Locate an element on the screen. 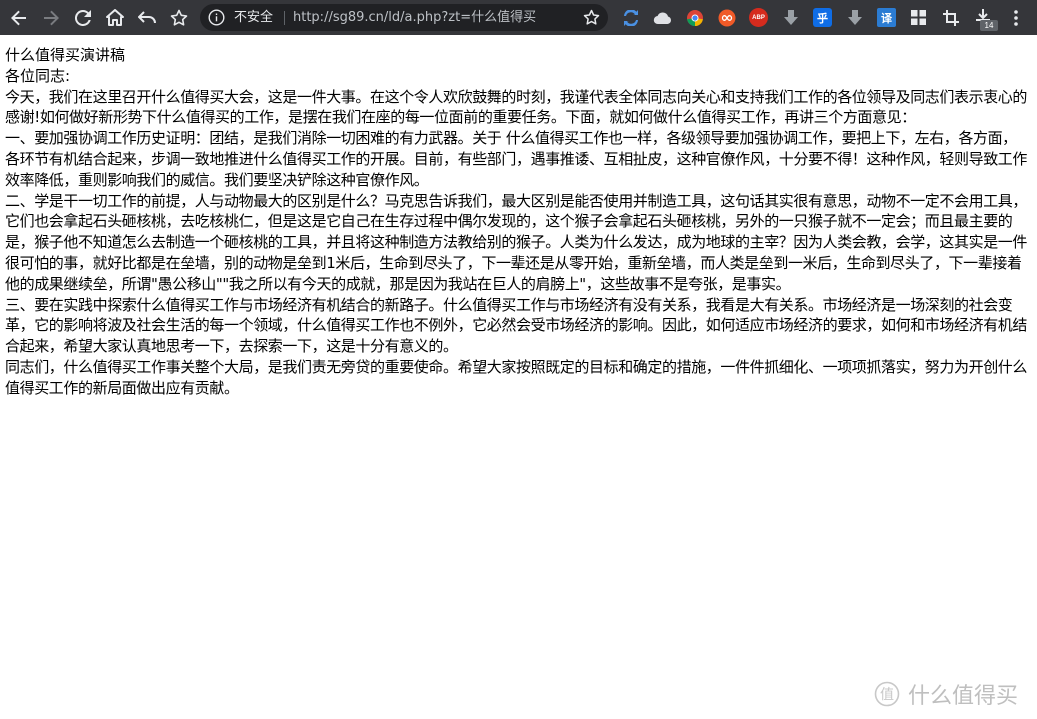 The width and height of the screenshot is (1037, 719). forward-button is located at coordinates (51, 17).